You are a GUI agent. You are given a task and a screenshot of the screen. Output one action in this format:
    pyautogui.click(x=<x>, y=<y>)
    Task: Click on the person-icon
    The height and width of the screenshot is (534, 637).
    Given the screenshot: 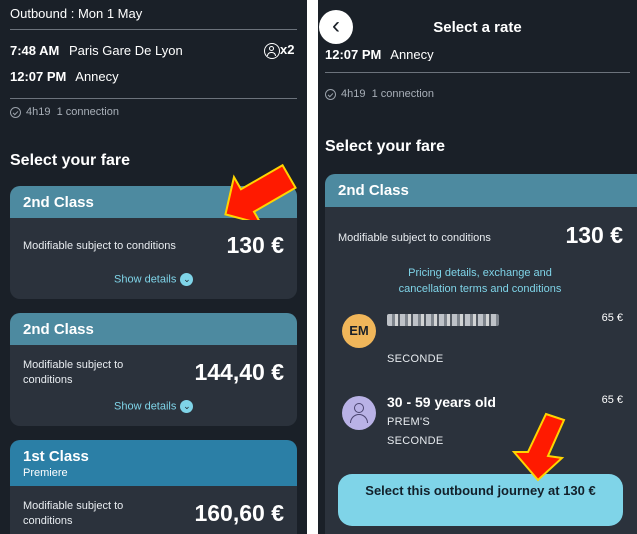 What is the action you would take?
    pyautogui.click(x=359, y=413)
    